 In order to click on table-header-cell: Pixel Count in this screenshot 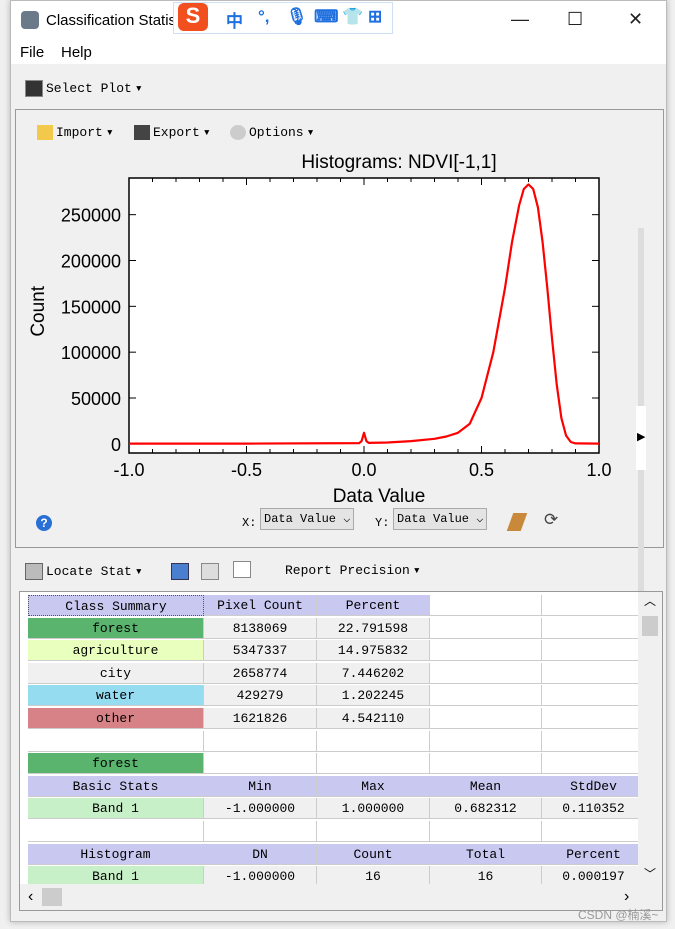, I will do `click(260, 605)`.